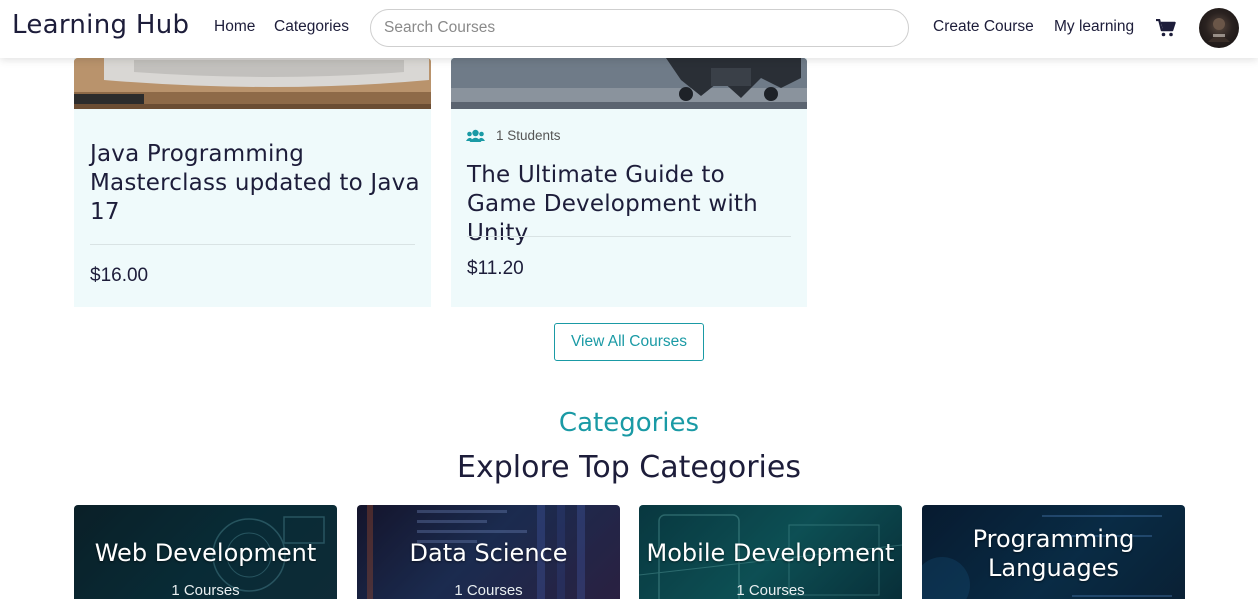  Describe the element at coordinates (1094, 27) in the screenshot. I see `nav-my-learning-link: My learning` at that location.